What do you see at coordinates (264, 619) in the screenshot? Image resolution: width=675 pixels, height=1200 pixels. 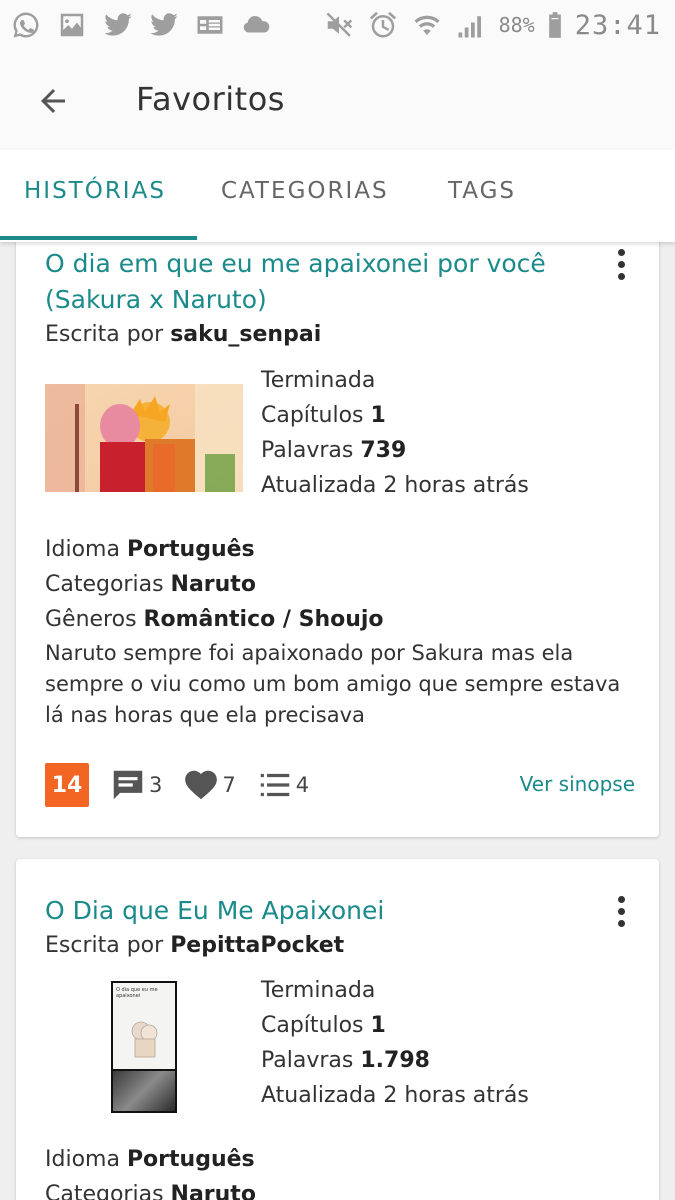 I see `genres-value: Romântico / Shoujo` at bounding box center [264, 619].